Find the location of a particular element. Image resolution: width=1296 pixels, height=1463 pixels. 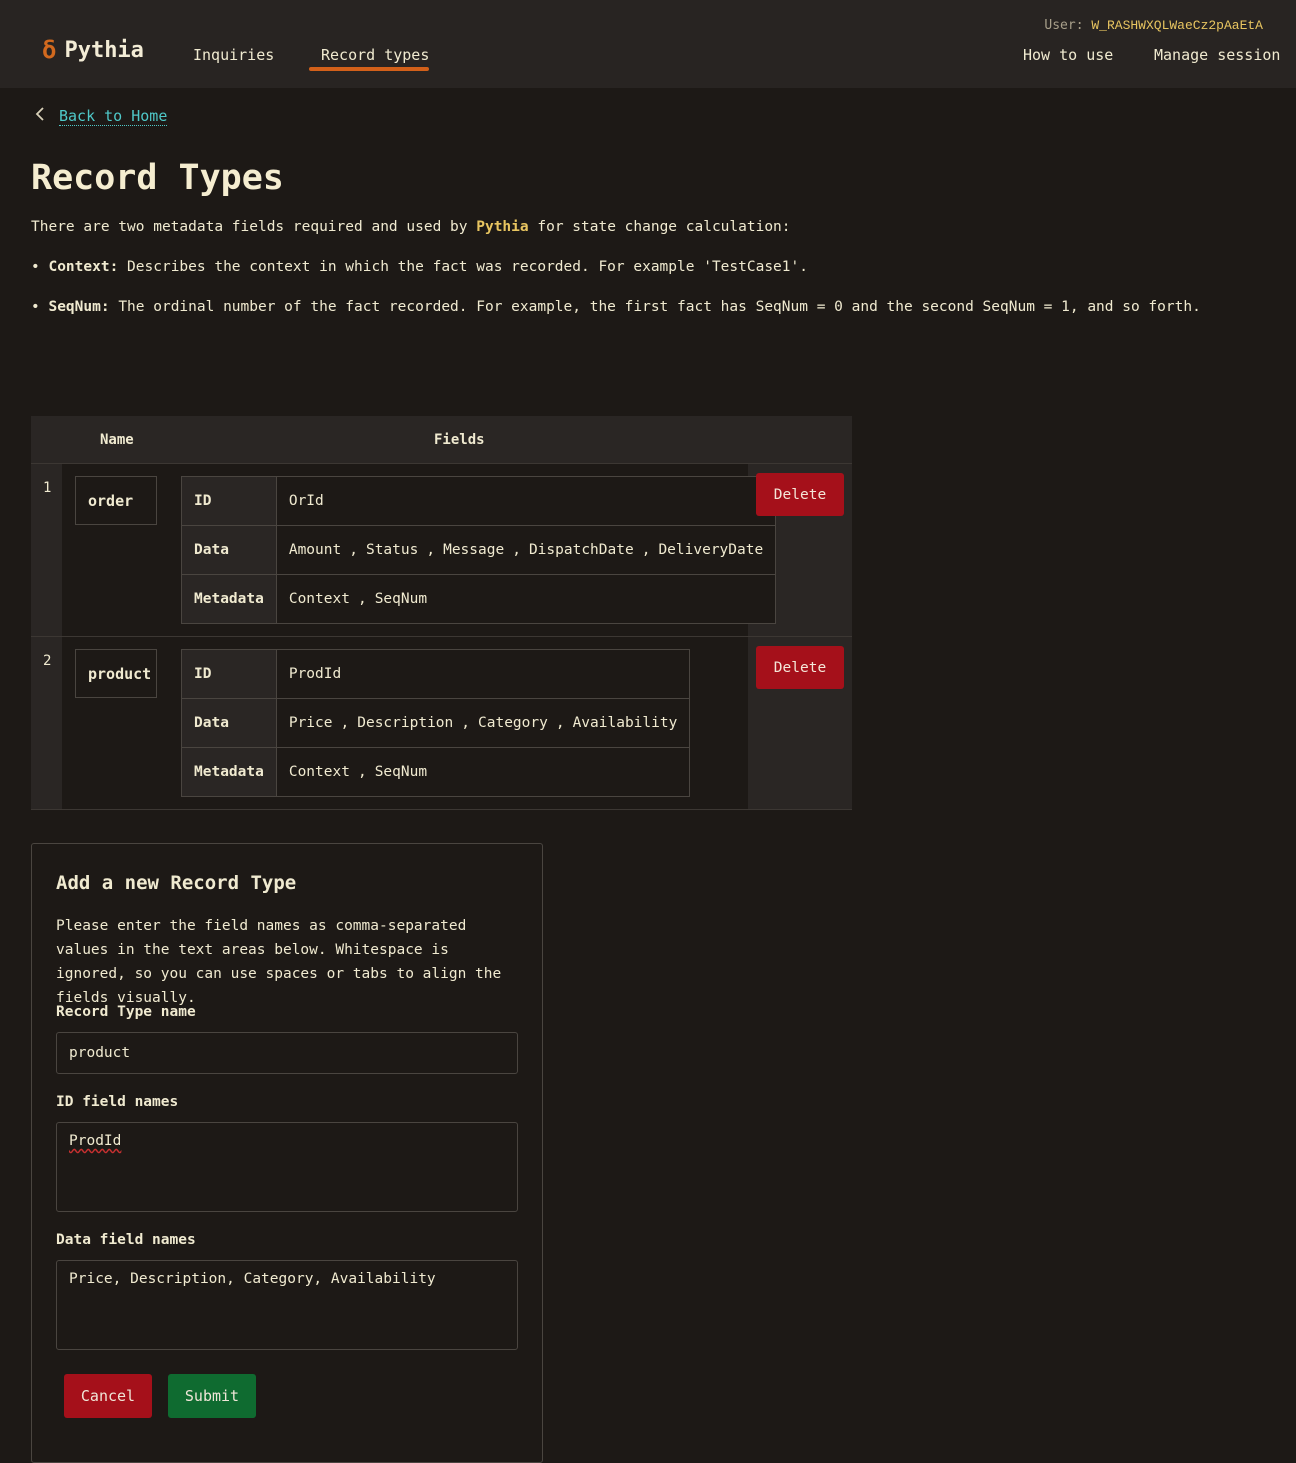

field: Amount is located at coordinates (315, 550).